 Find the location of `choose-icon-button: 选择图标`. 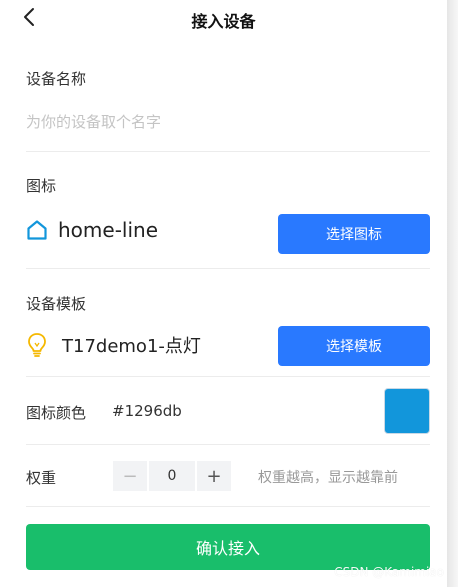

choose-icon-button: 选择图标 is located at coordinates (354, 234).